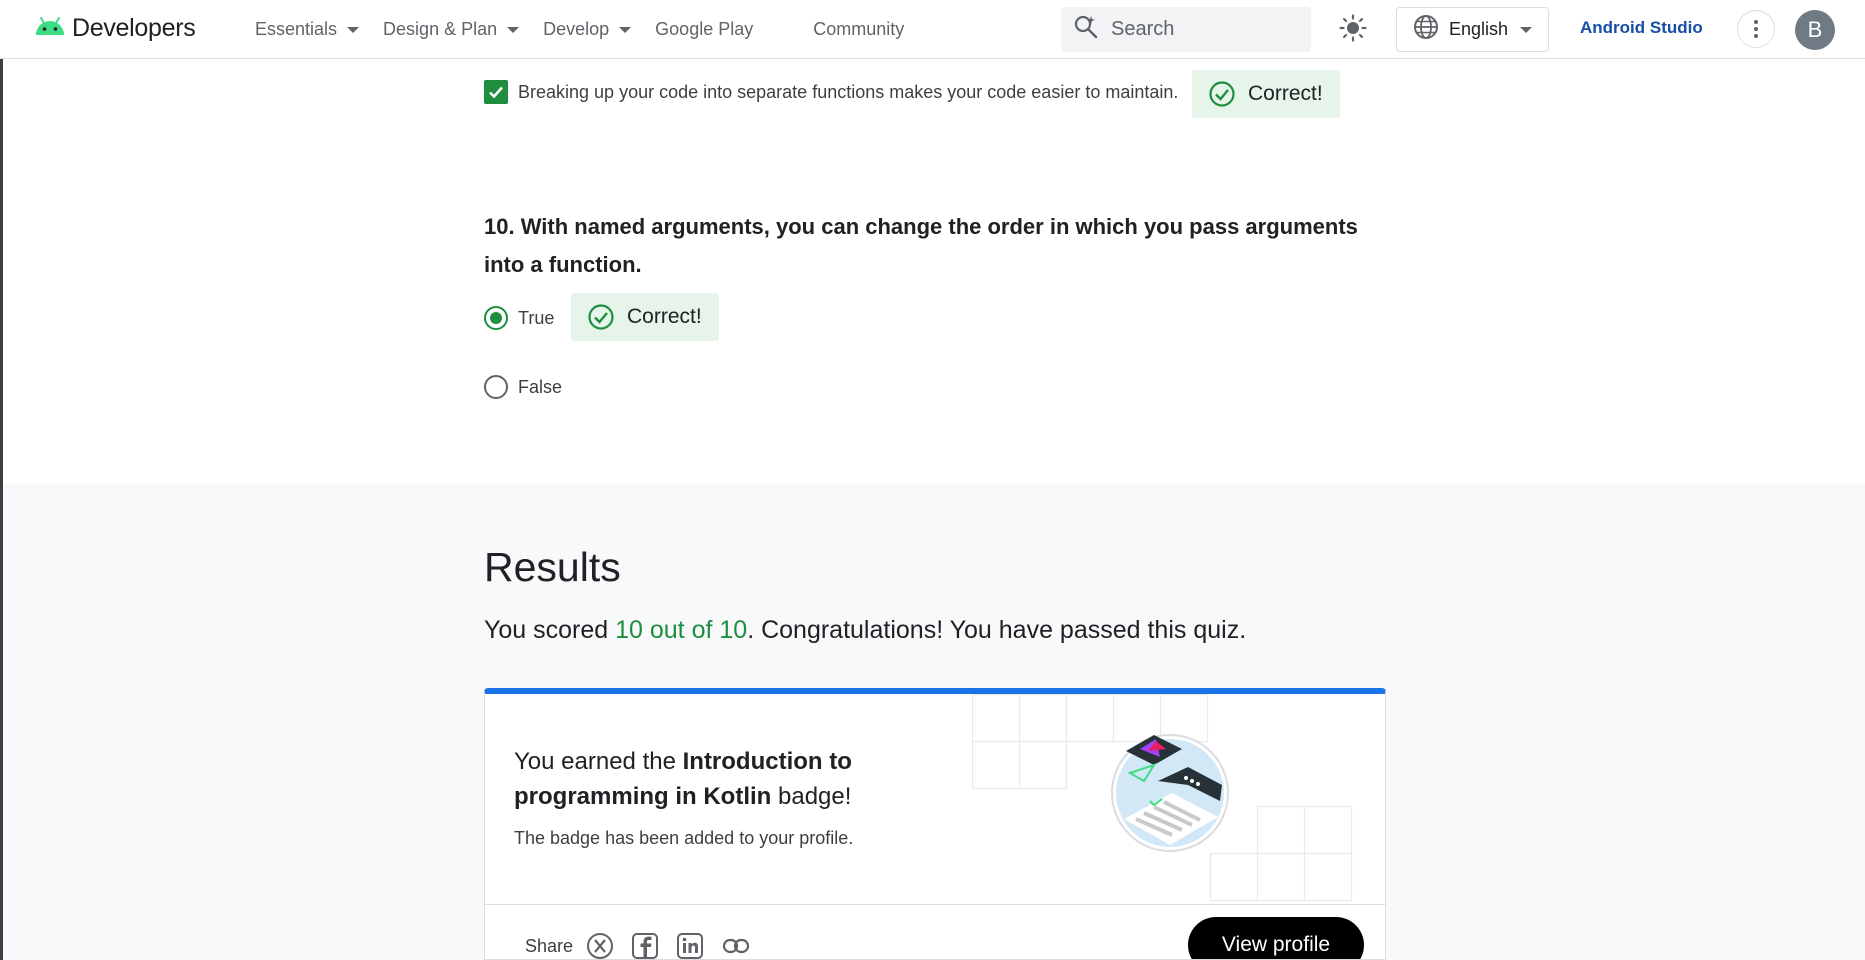 The width and height of the screenshot is (1865, 960). Describe the element at coordinates (134, 28) in the screenshot. I see `logo-text: Developers` at that location.